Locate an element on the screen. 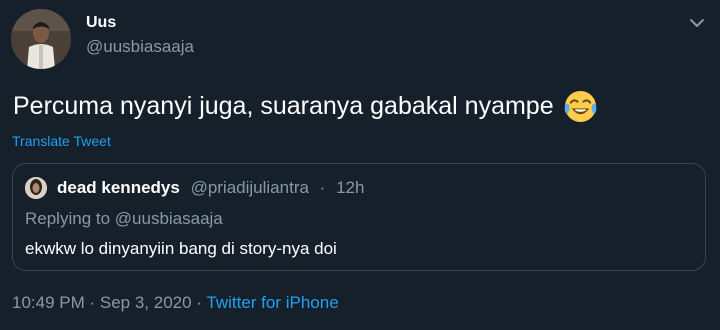 The image size is (720, 330). author-display-name: Uus is located at coordinates (101, 23).